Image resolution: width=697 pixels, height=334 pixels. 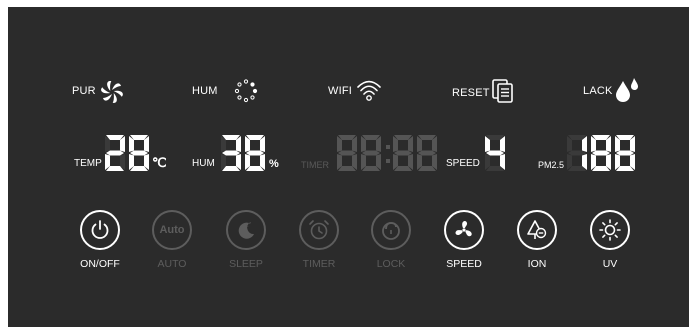 What do you see at coordinates (369, 90) in the screenshot?
I see `wifi-icon` at bounding box center [369, 90].